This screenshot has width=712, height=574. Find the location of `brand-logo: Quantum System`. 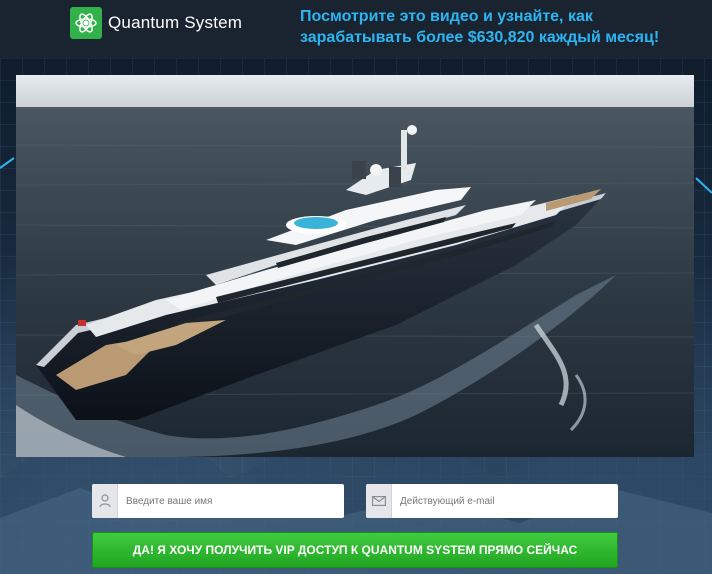

brand-logo: Quantum System is located at coordinates (156, 23).